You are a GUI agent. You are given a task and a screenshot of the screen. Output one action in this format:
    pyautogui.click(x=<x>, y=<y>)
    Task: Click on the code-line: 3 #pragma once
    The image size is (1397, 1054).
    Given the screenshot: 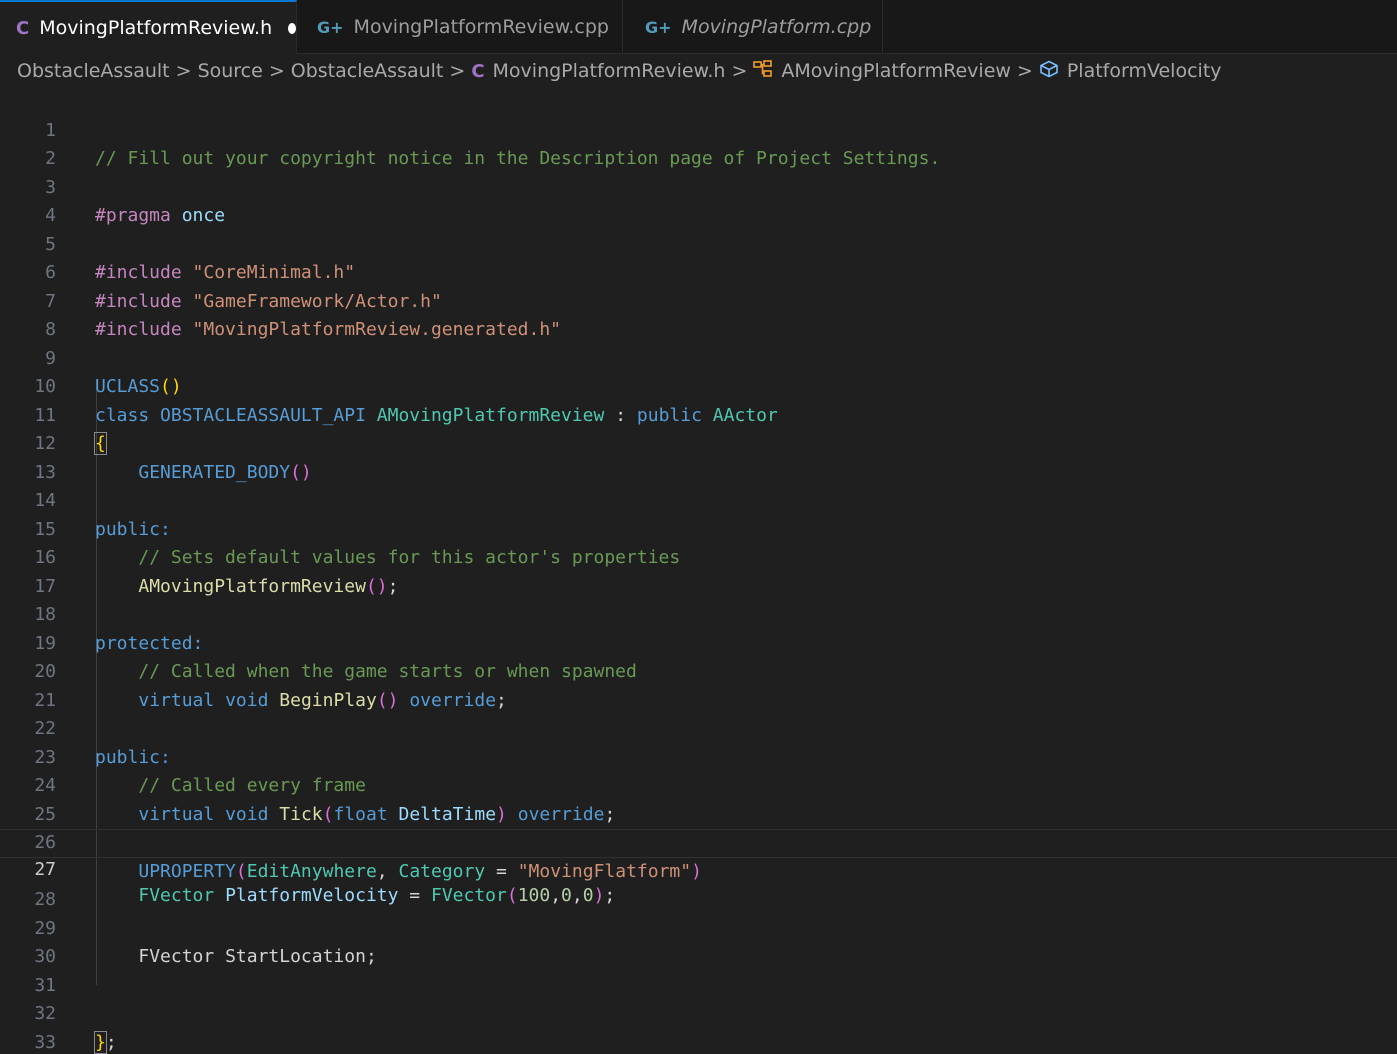 What is the action you would take?
    pyautogui.click(x=698, y=186)
    